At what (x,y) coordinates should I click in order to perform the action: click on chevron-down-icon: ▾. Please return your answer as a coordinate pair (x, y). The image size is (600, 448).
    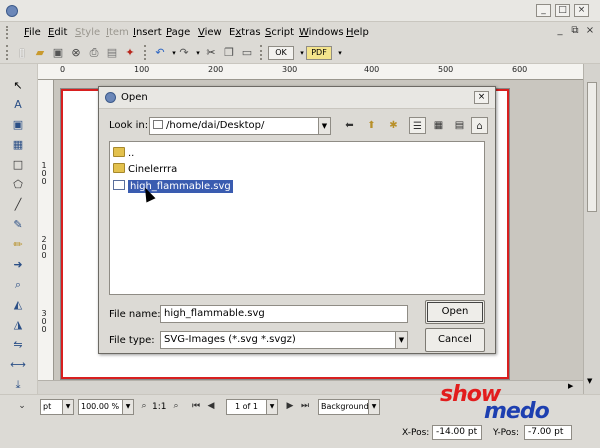
    Looking at the image, I should click on (340, 53).